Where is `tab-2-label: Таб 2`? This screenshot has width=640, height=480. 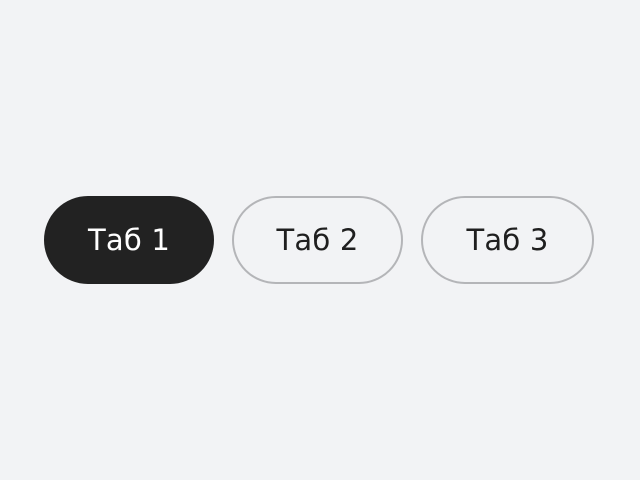 tab-2-label: Таб 2 is located at coordinates (317, 240).